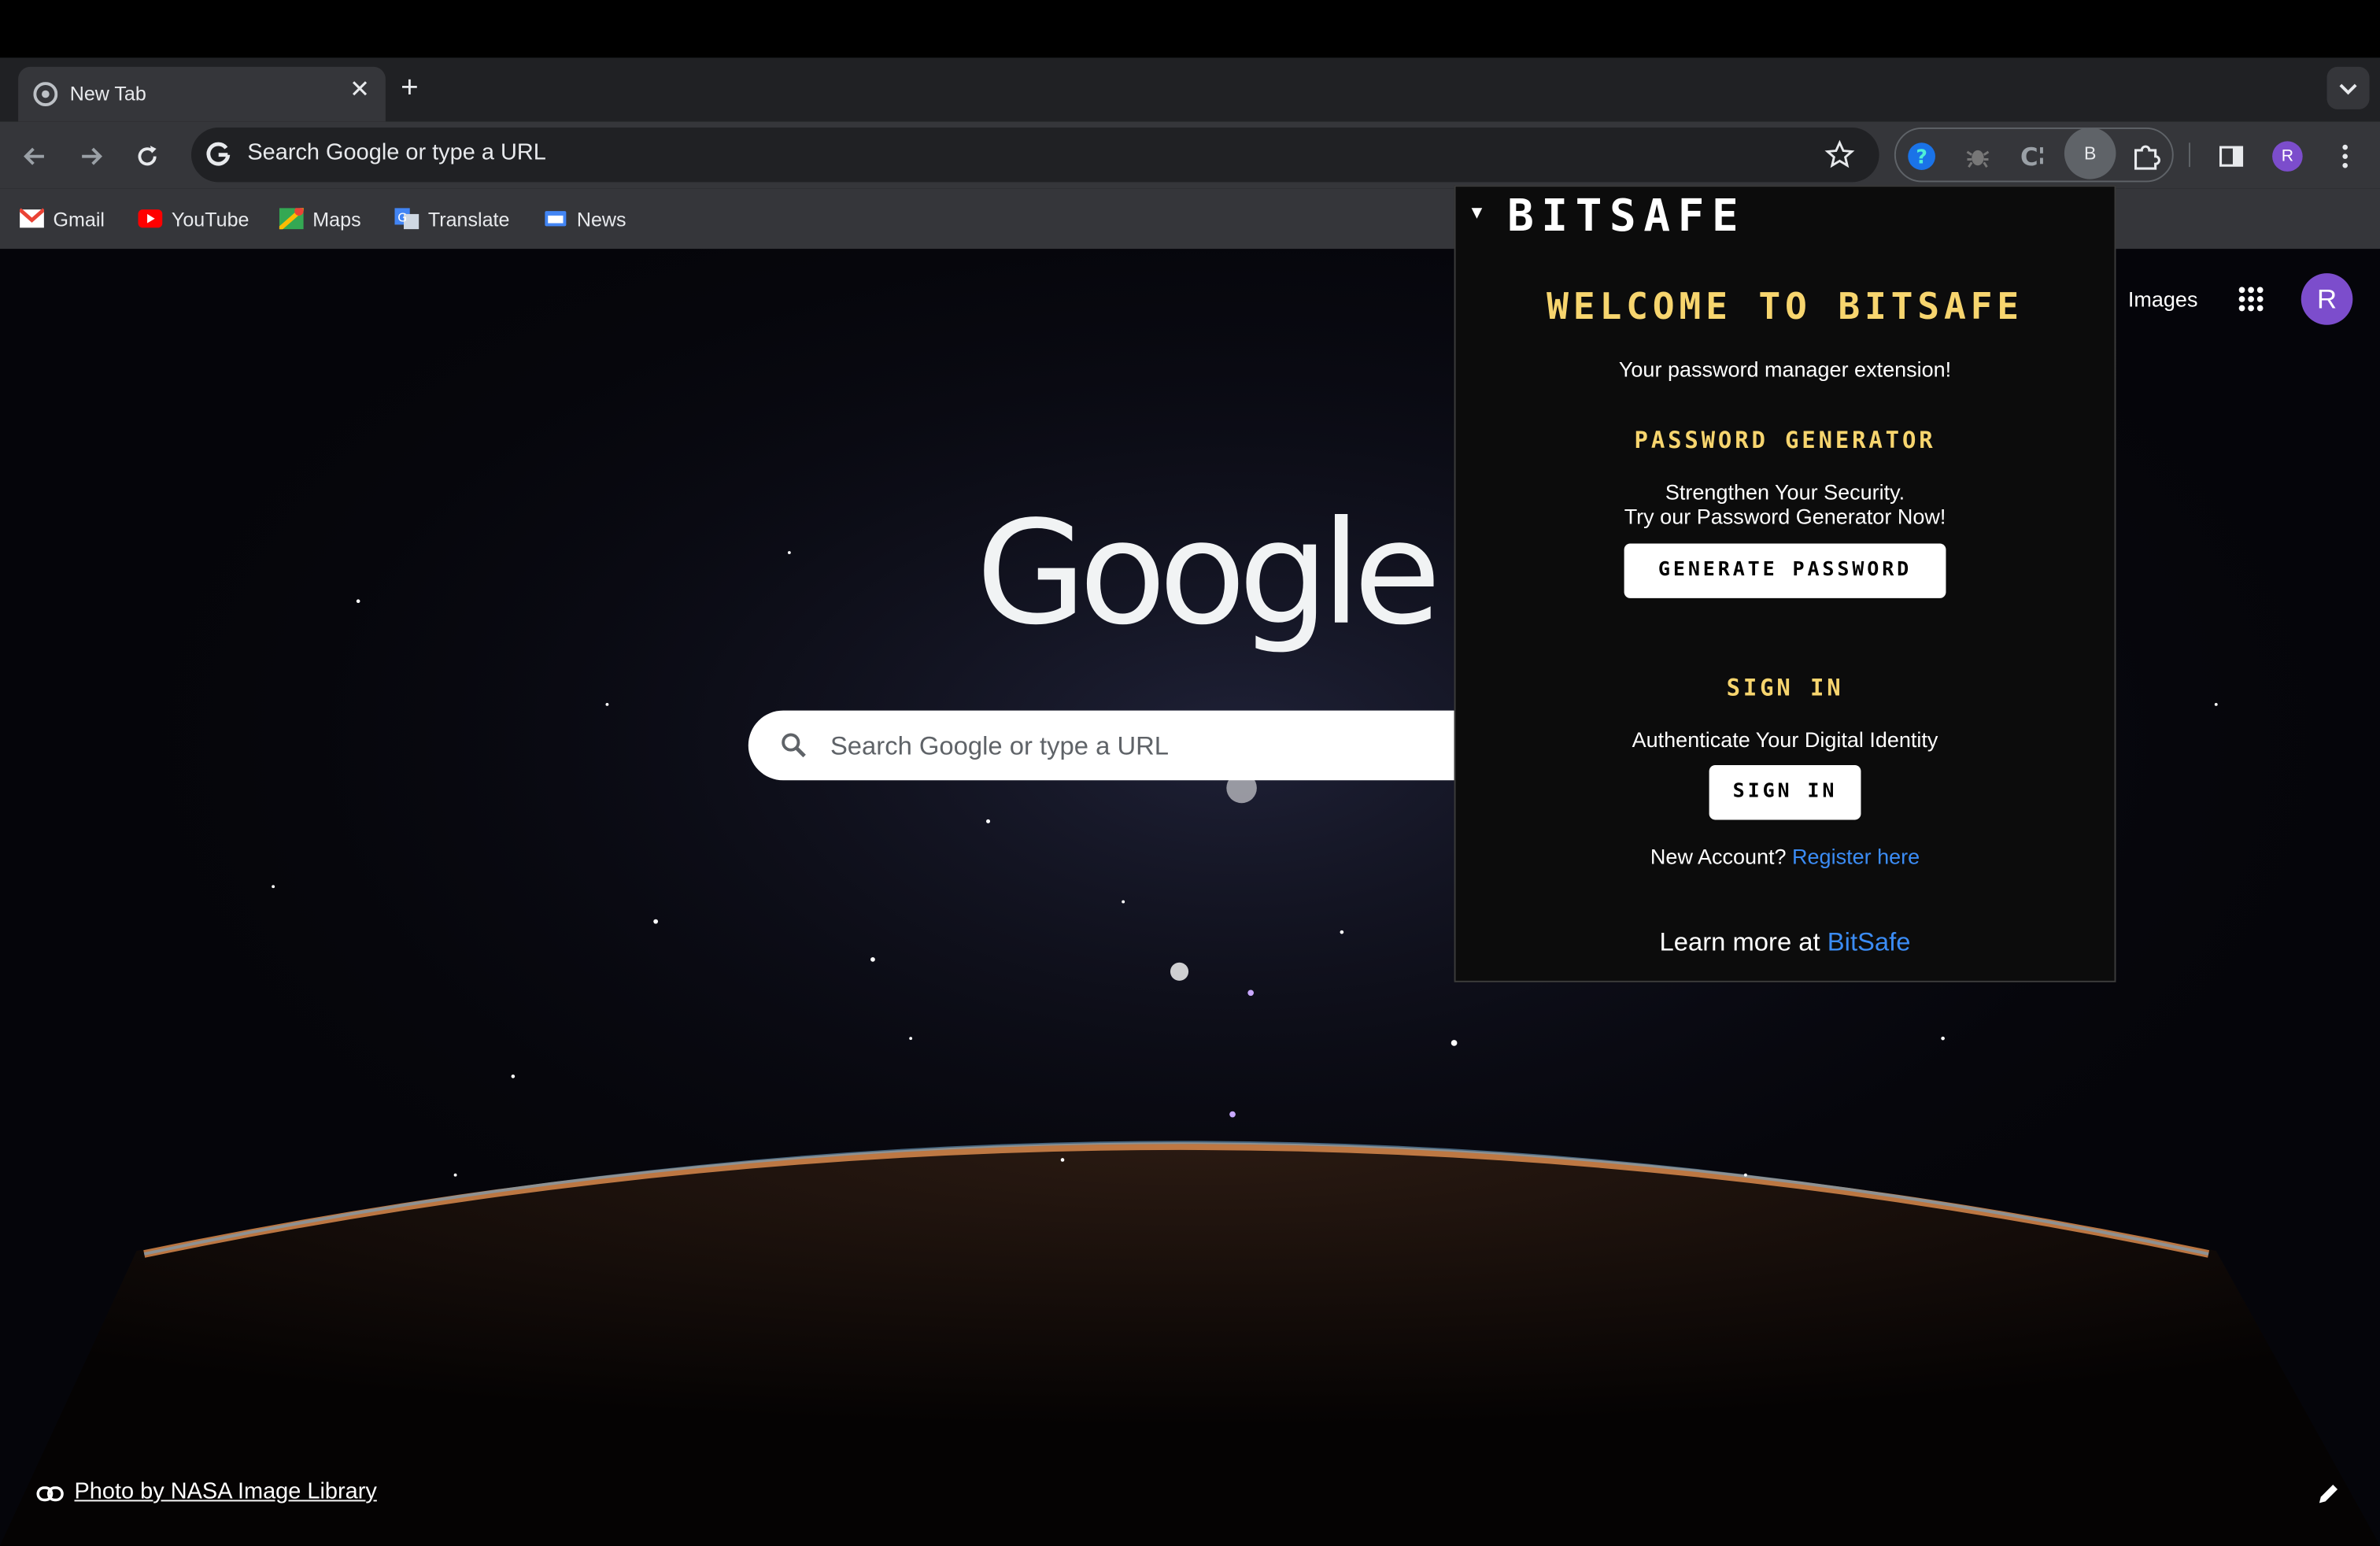  I want to click on code-extension-icon: C, so click(2033, 155).